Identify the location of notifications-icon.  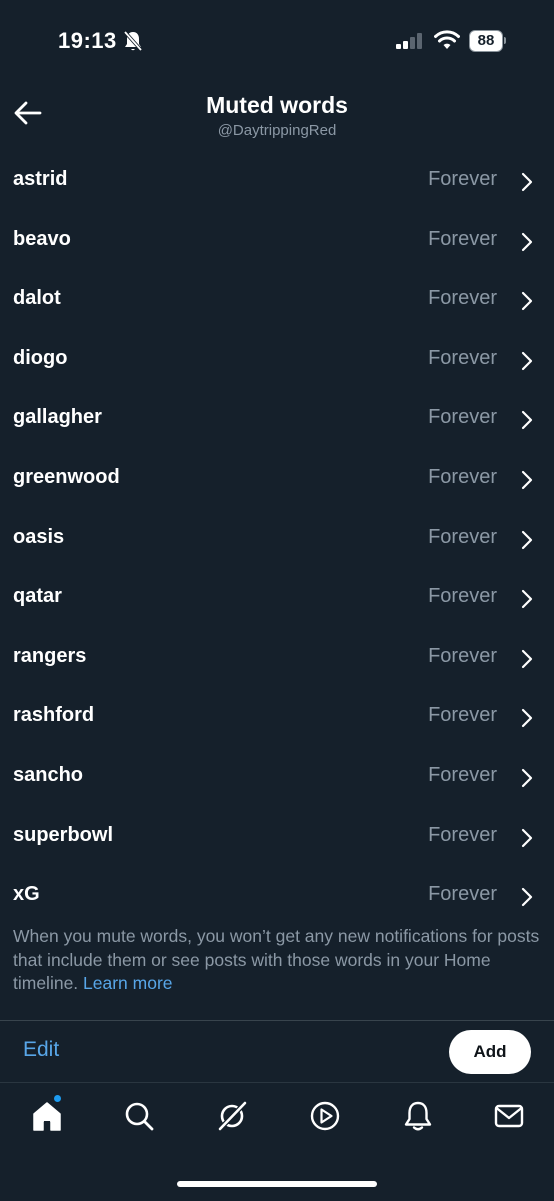
(418, 1116).